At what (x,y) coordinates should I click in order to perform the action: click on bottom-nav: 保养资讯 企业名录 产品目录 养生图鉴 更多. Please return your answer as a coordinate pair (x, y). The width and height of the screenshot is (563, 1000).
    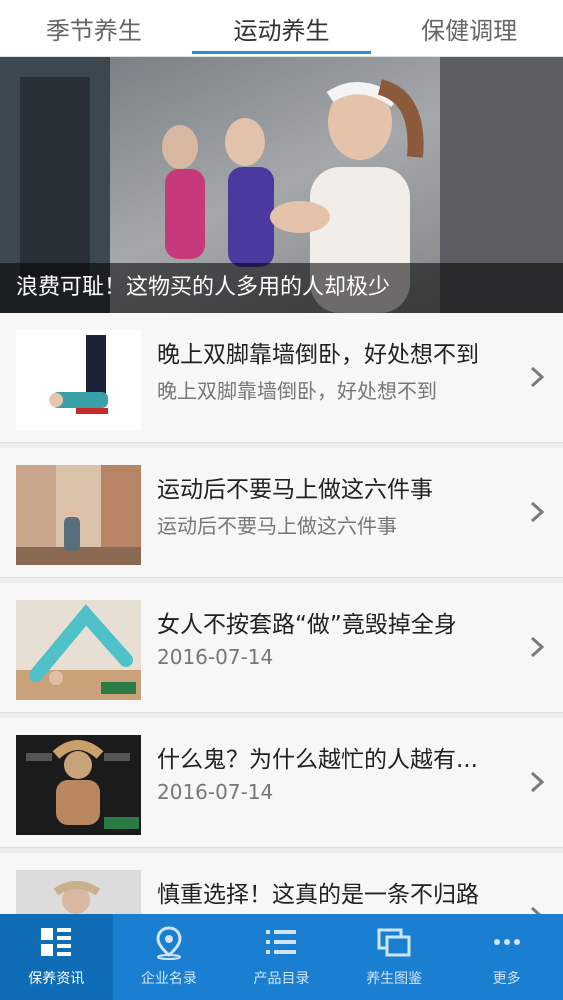
    Looking at the image, I should click on (281, 957).